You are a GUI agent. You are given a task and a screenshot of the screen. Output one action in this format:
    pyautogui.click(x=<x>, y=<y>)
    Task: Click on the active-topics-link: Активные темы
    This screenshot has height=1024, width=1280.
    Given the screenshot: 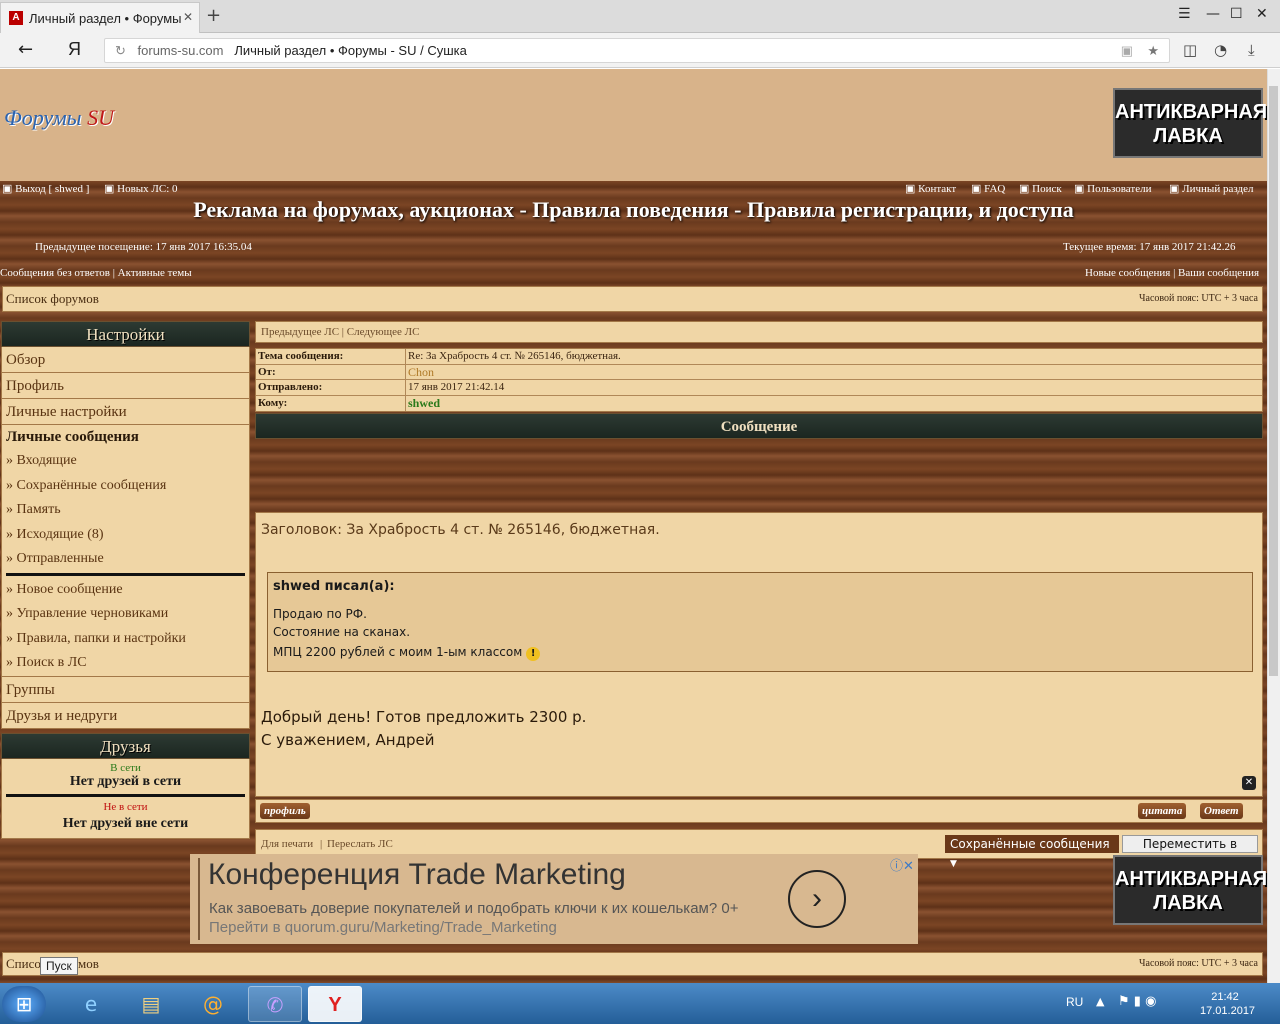 What is the action you would take?
    pyautogui.click(x=155, y=273)
    